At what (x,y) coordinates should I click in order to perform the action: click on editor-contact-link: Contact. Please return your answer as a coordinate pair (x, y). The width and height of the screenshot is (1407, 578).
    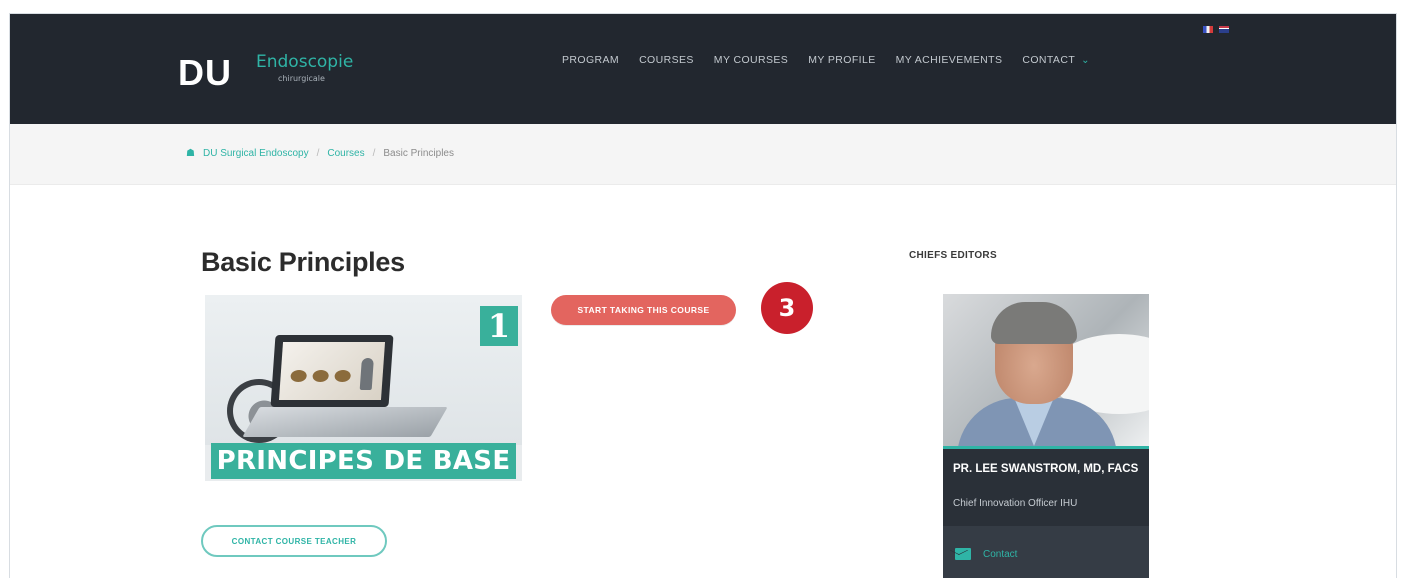
    Looking at the image, I should click on (986, 554).